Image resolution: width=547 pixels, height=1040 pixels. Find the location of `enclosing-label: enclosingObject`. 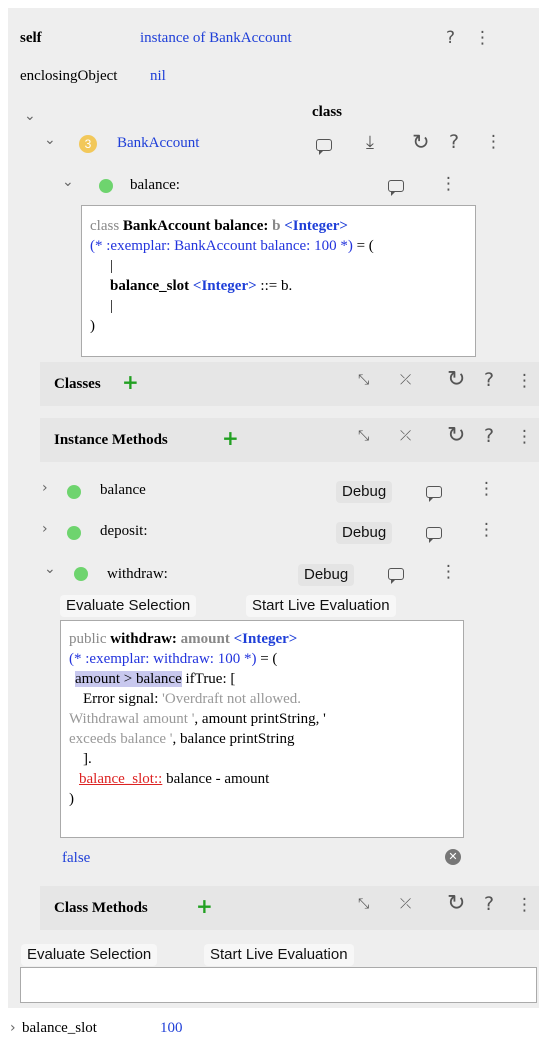

enclosing-label: enclosingObject is located at coordinates (69, 76).